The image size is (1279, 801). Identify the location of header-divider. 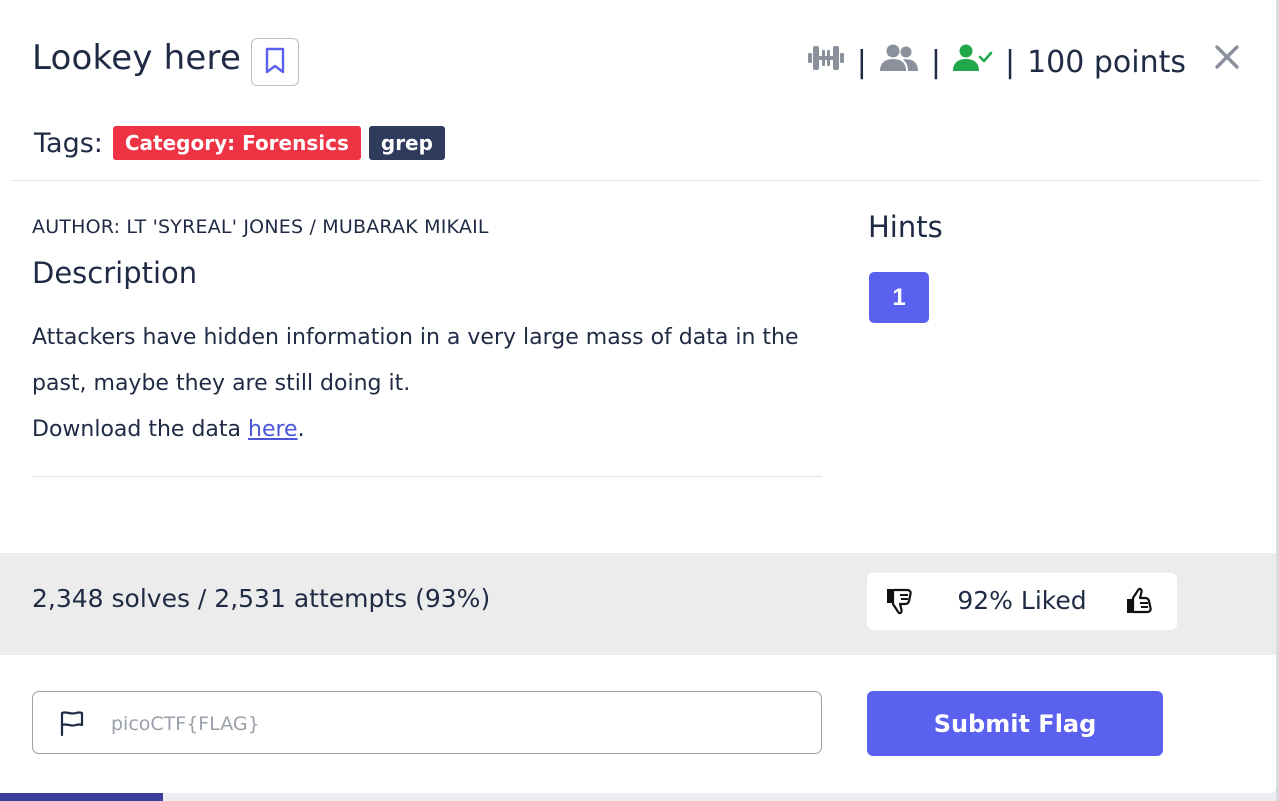
(636, 180).